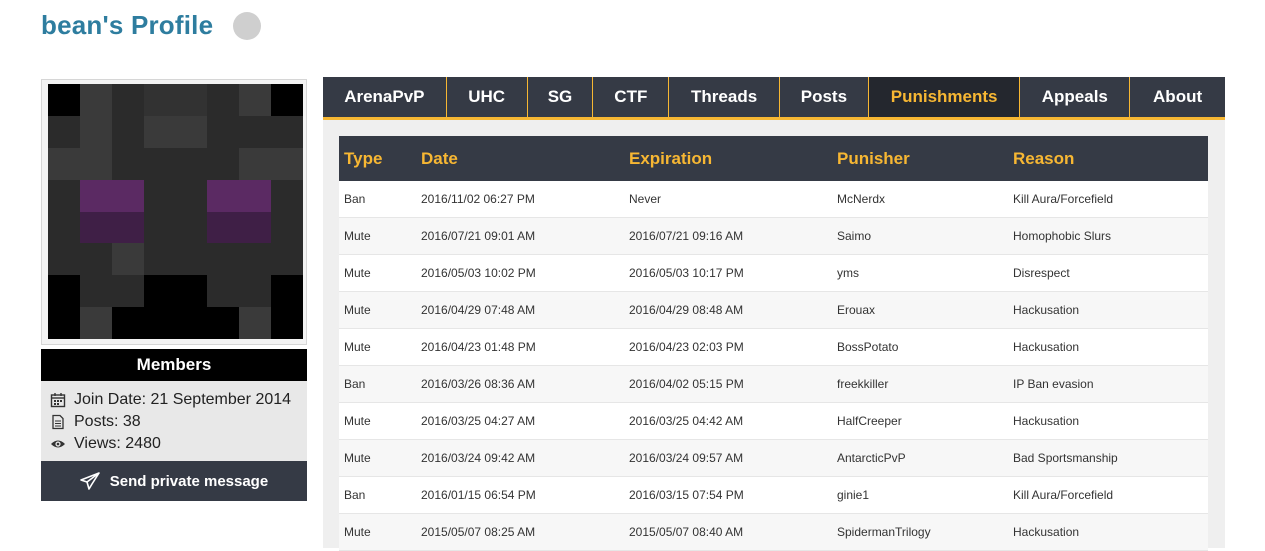  I want to click on cell-date: 2016/03/24 09:42 AM, so click(478, 458).